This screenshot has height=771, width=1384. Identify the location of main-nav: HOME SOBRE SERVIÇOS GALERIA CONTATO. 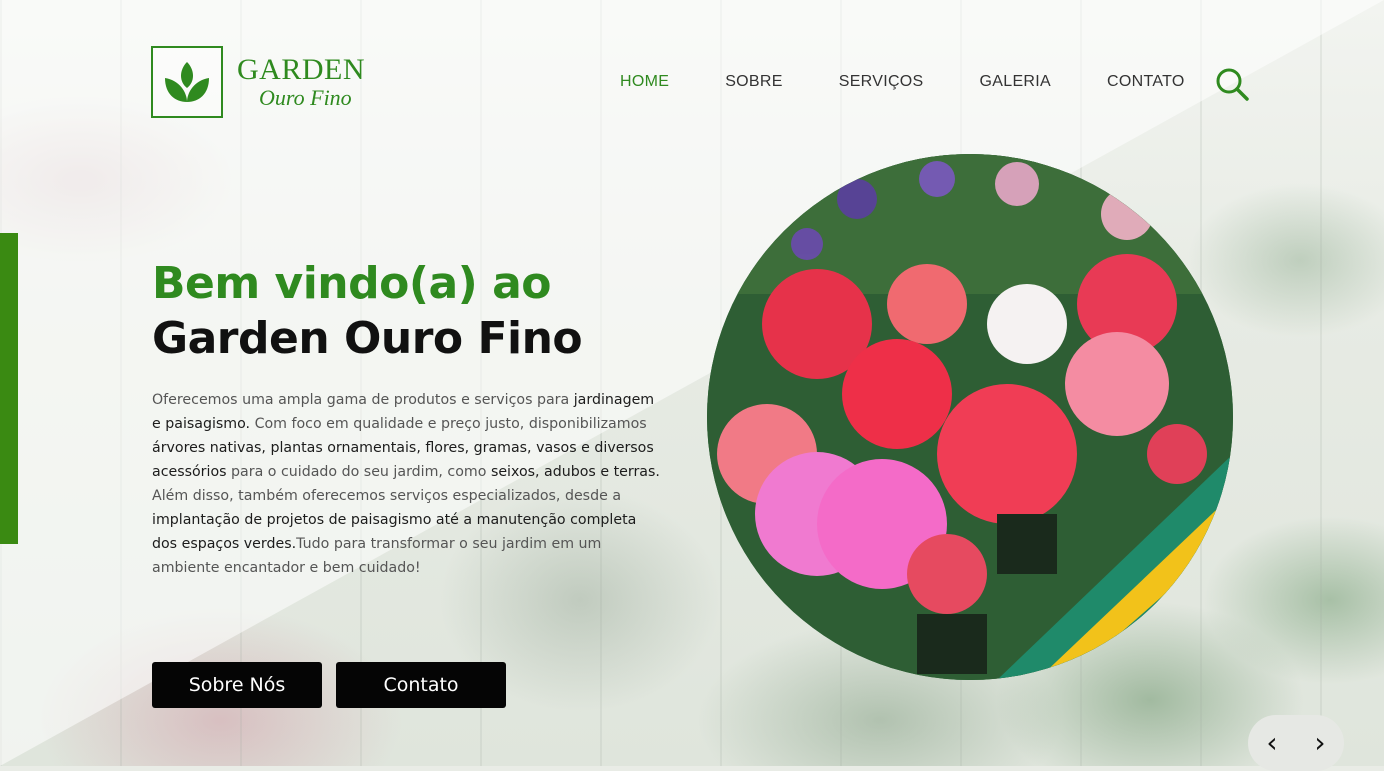
(930, 82).